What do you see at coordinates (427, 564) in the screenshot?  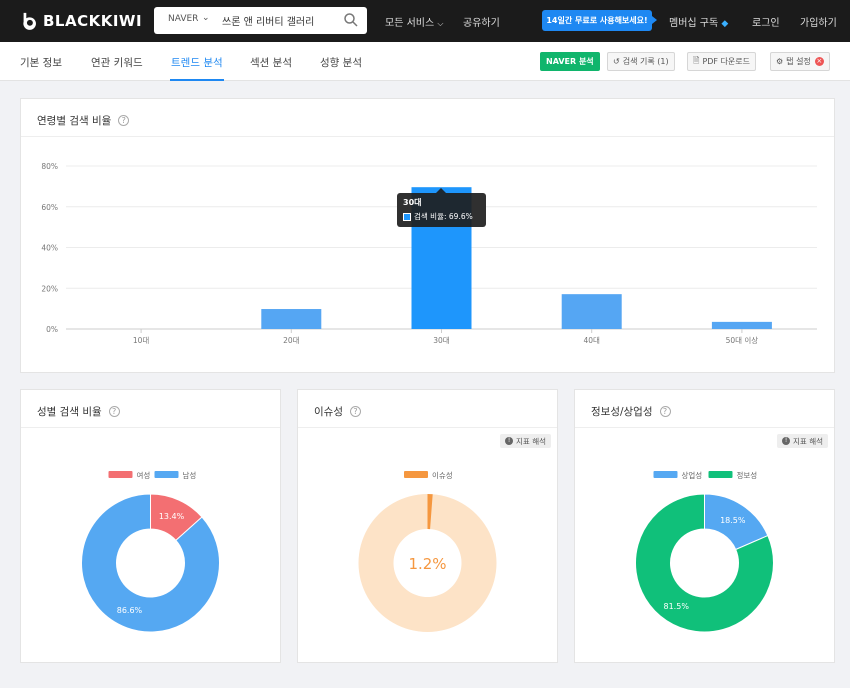 I see `center-value-label: 1.2%` at bounding box center [427, 564].